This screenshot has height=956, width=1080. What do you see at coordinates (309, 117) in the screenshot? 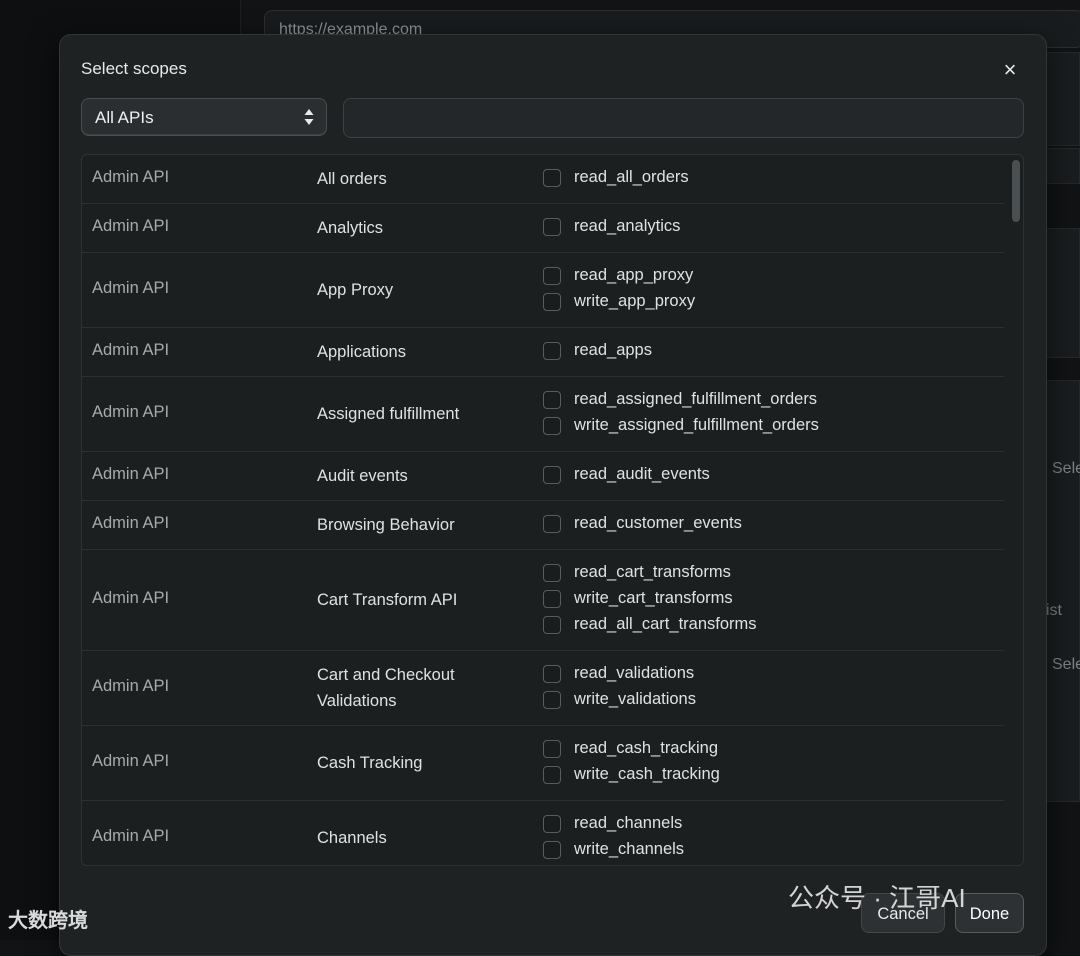
I see `select-arrows-icon` at bounding box center [309, 117].